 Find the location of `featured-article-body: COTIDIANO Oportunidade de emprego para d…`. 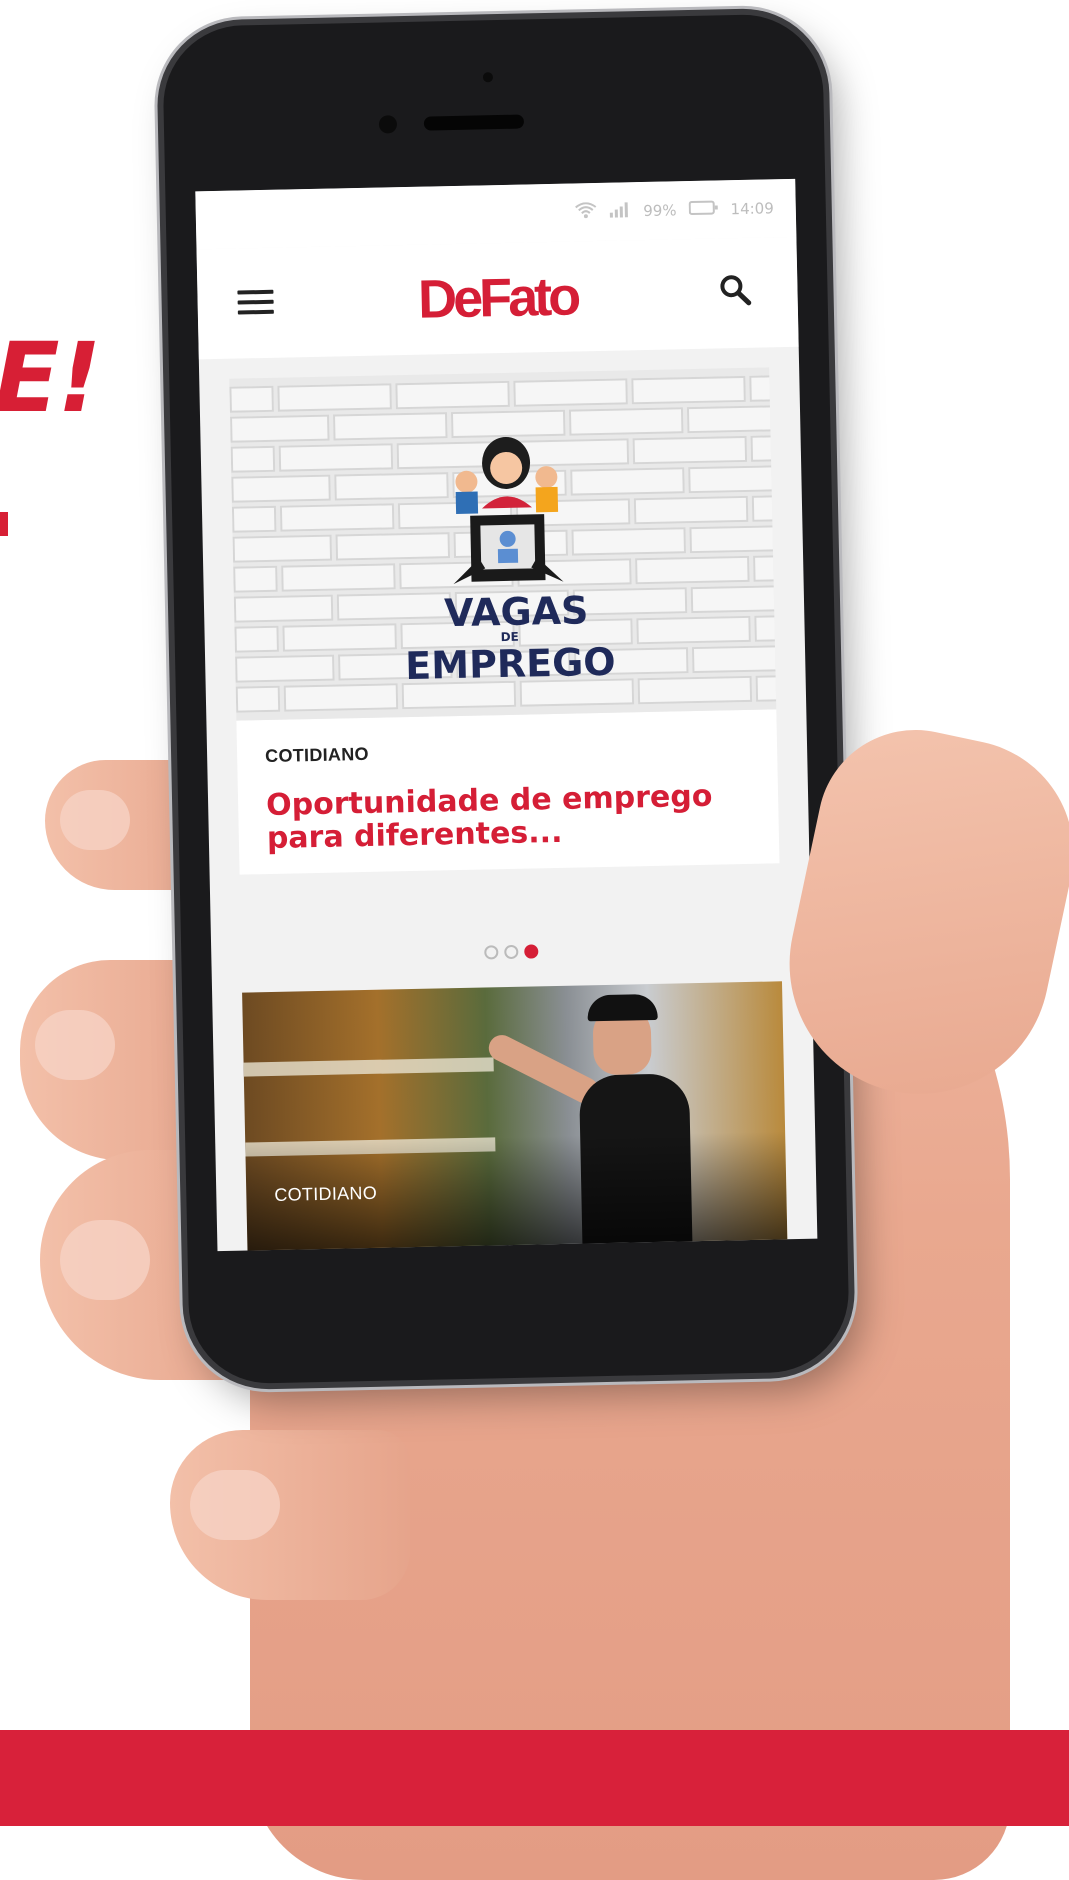

featured-article-body: COTIDIANO Oportunidade de emprego para d… is located at coordinates (508, 792).